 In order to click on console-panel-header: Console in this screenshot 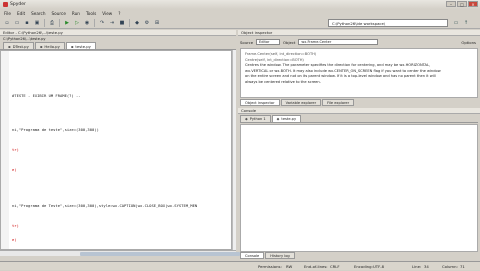, I will do `click(359, 111)`.